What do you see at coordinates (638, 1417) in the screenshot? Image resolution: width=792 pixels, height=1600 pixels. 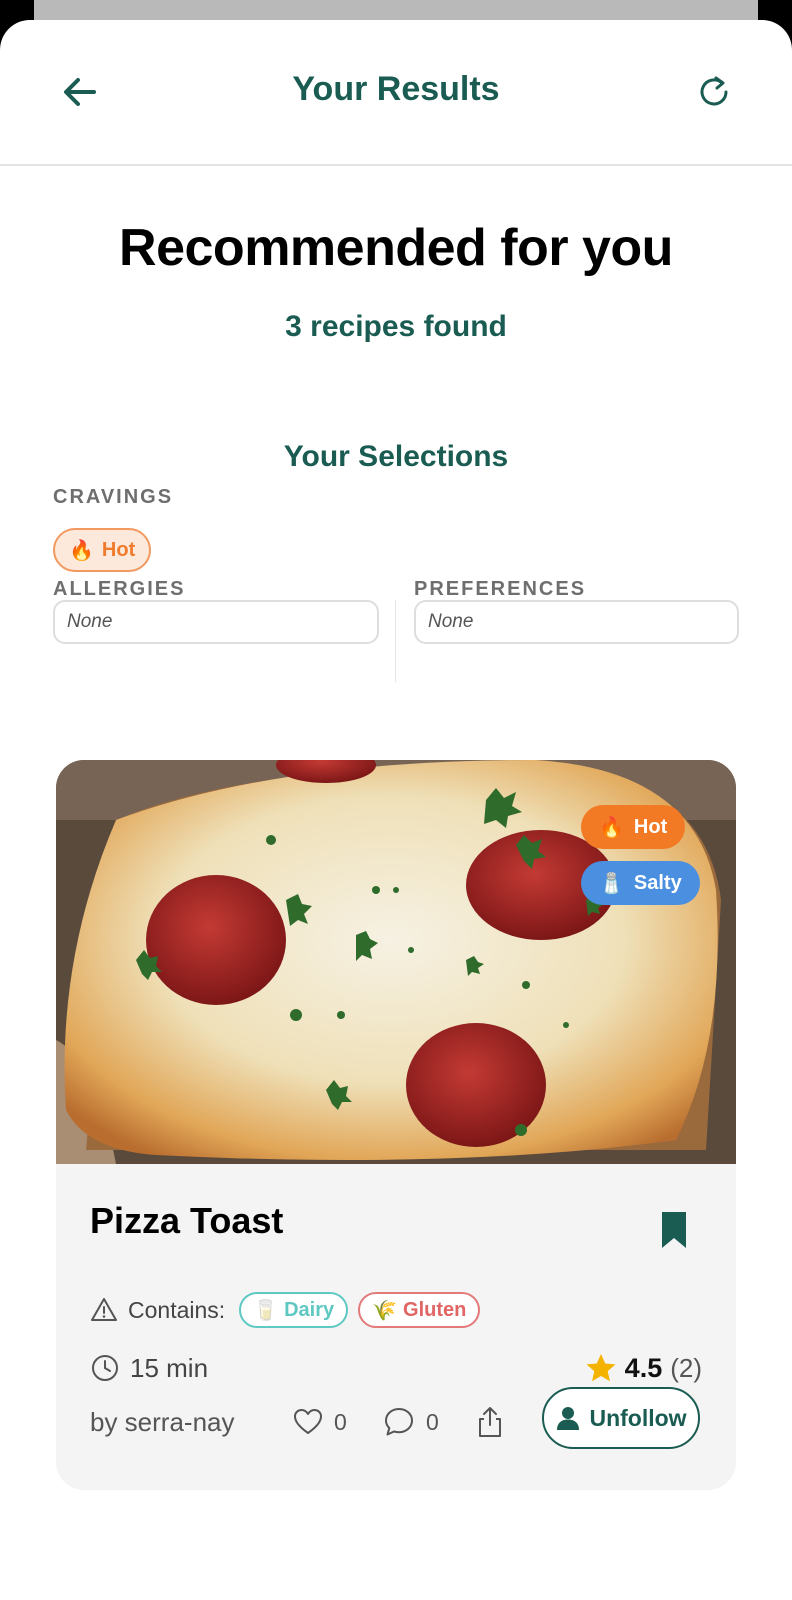 I see `unfollow-label: Unfollow` at bounding box center [638, 1417].